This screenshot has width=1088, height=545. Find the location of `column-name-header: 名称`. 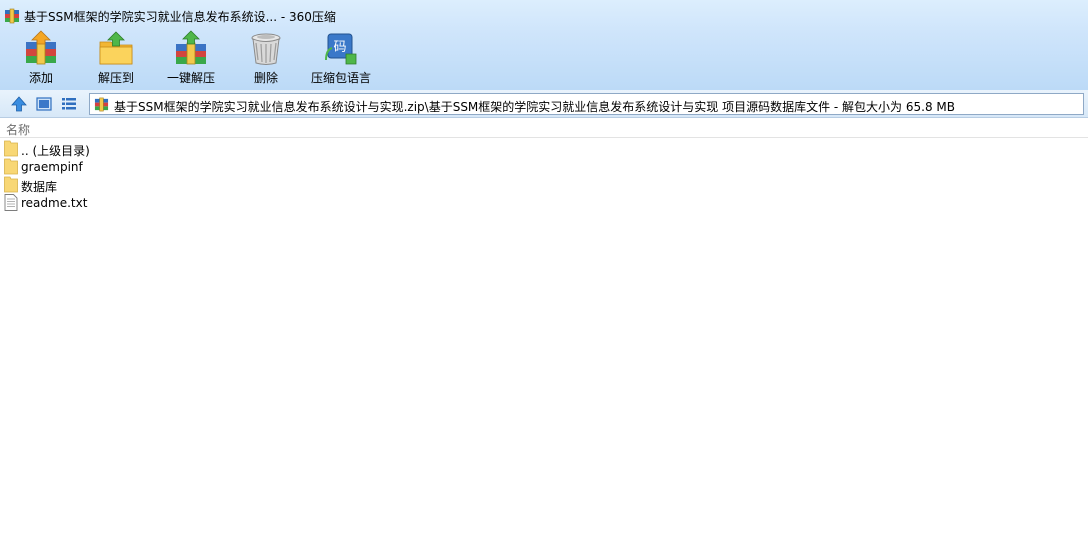

column-name-header: 名称 is located at coordinates (18, 129).